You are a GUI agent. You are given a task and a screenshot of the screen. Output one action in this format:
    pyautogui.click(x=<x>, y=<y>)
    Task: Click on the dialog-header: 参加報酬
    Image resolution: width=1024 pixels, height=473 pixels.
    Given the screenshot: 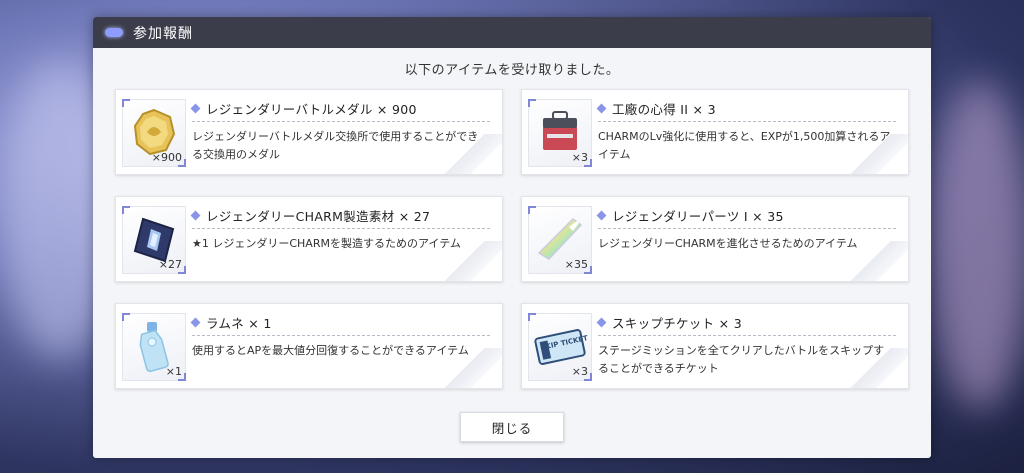 What is the action you would take?
    pyautogui.click(x=512, y=32)
    